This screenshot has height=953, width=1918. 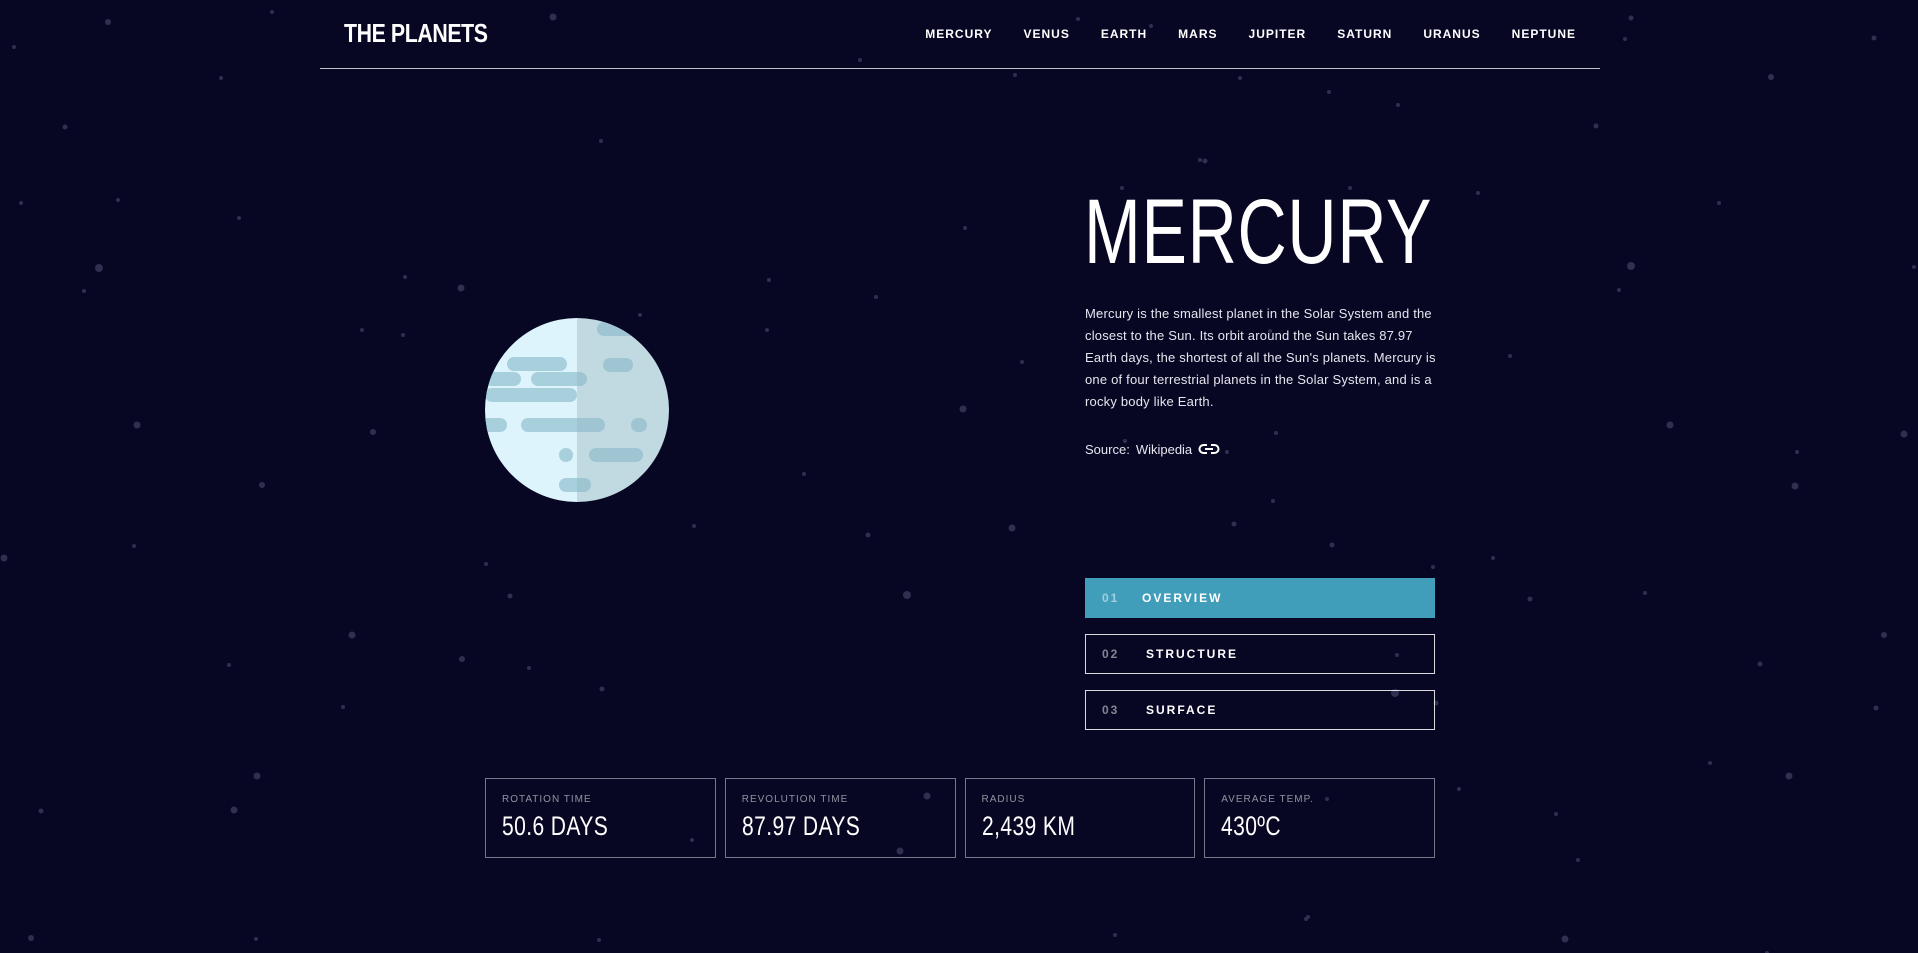 What do you see at coordinates (795, 799) in the screenshot?
I see `stat-label: REVOLUTION TIME` at bounding box center [795, 799].